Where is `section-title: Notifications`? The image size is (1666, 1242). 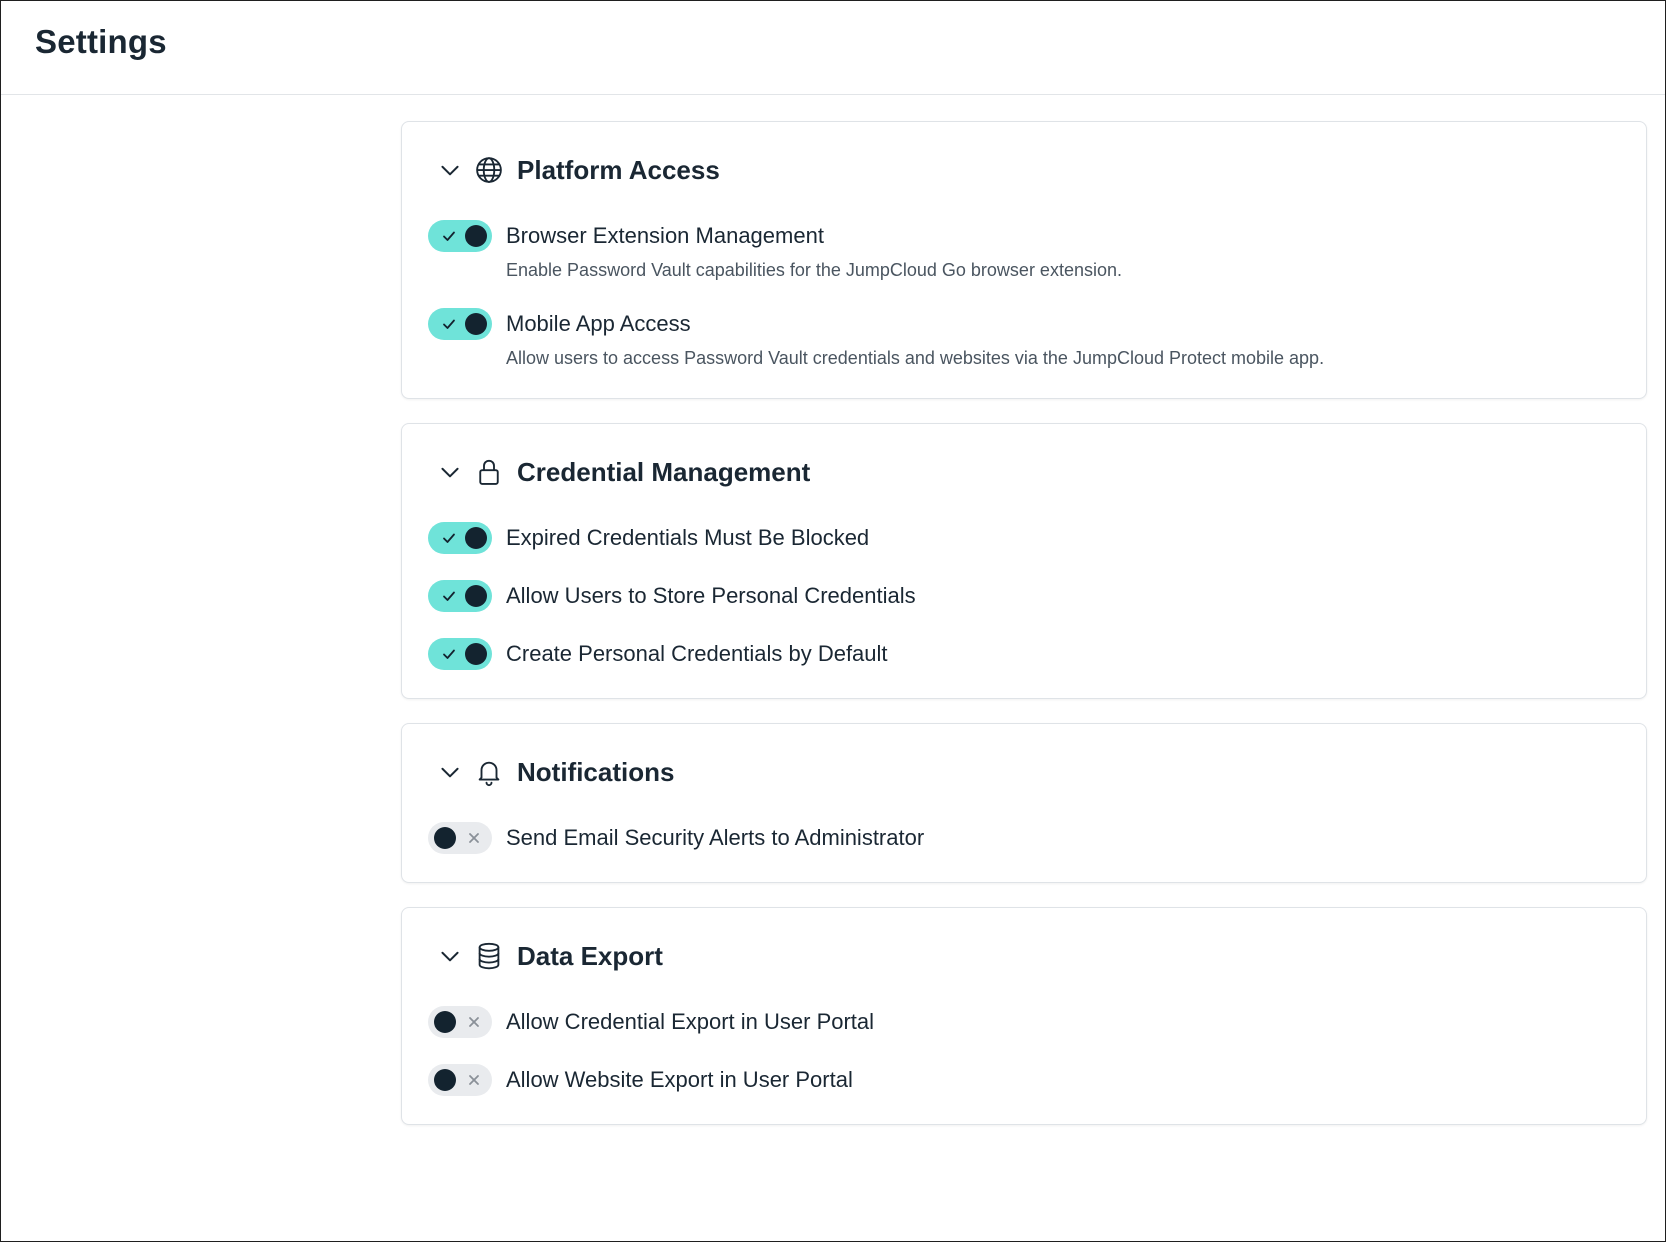 section-title: Notifications is located at coordinates (596, 771).